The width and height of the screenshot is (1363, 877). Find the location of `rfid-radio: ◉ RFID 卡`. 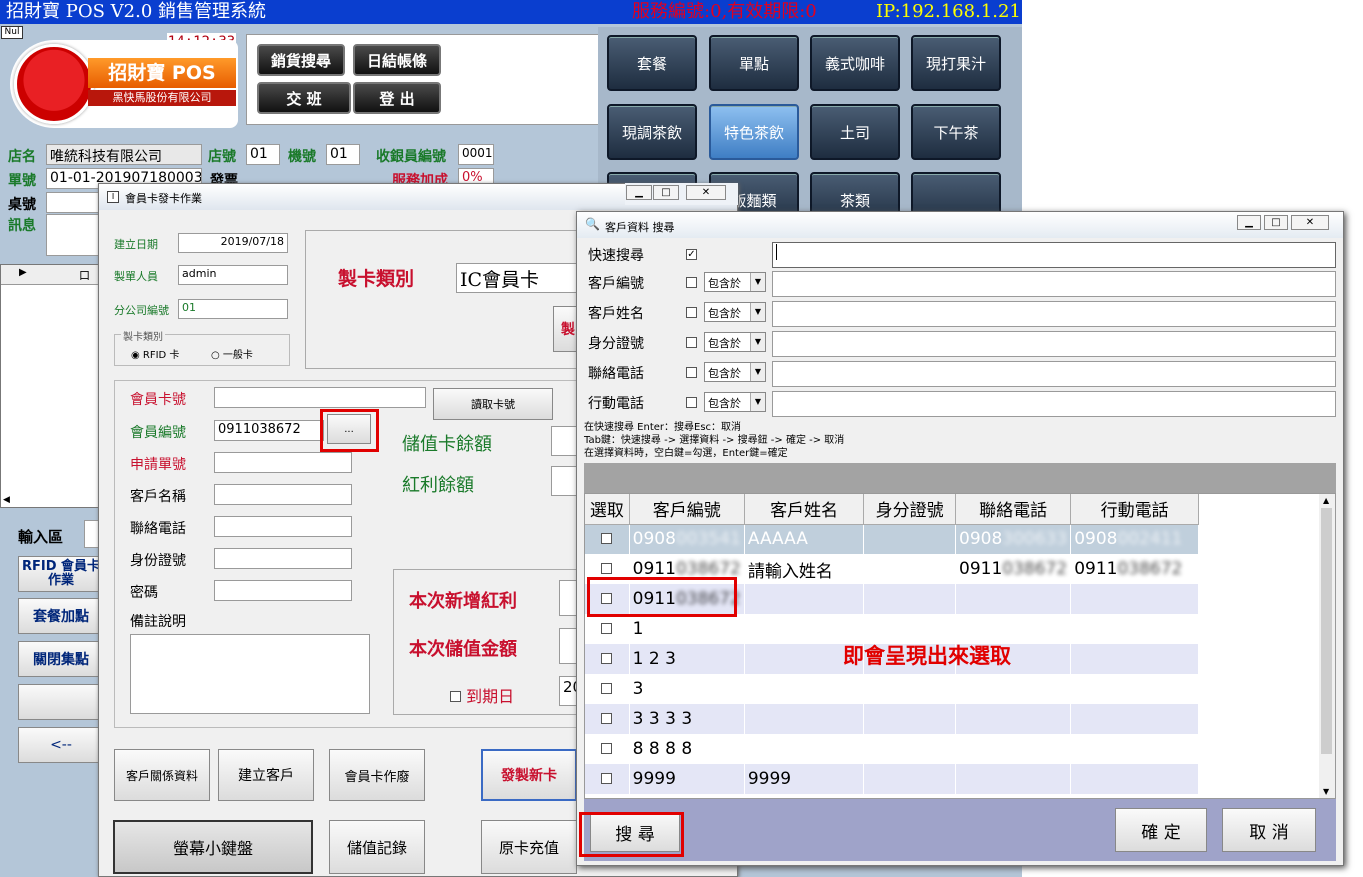

rfid-radio: ◉ RFID 卡 is located at coordinates (155, 353).